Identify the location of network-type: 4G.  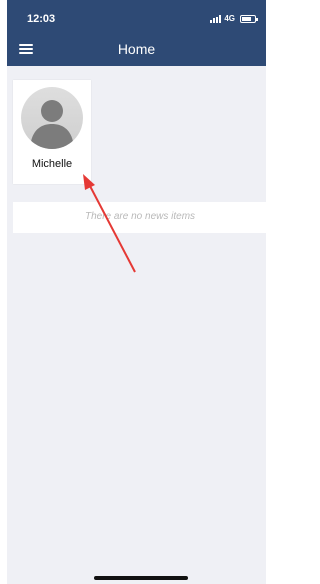
(229, 18).